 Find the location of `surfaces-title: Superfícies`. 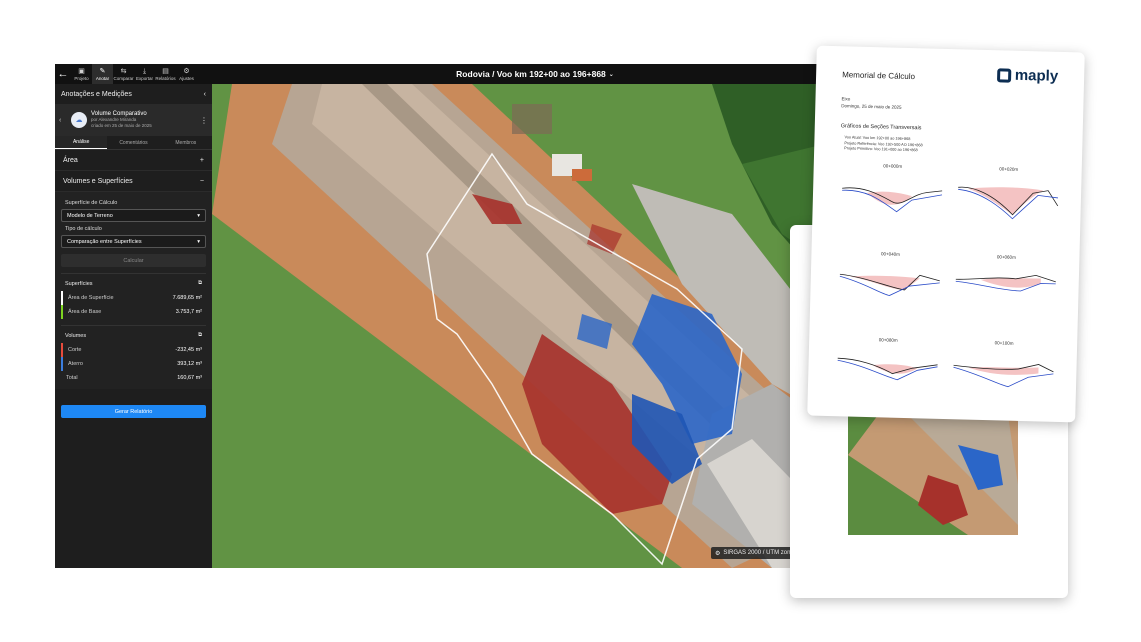

surfaces-title: Superfícies is located at coordinates (79, 283).